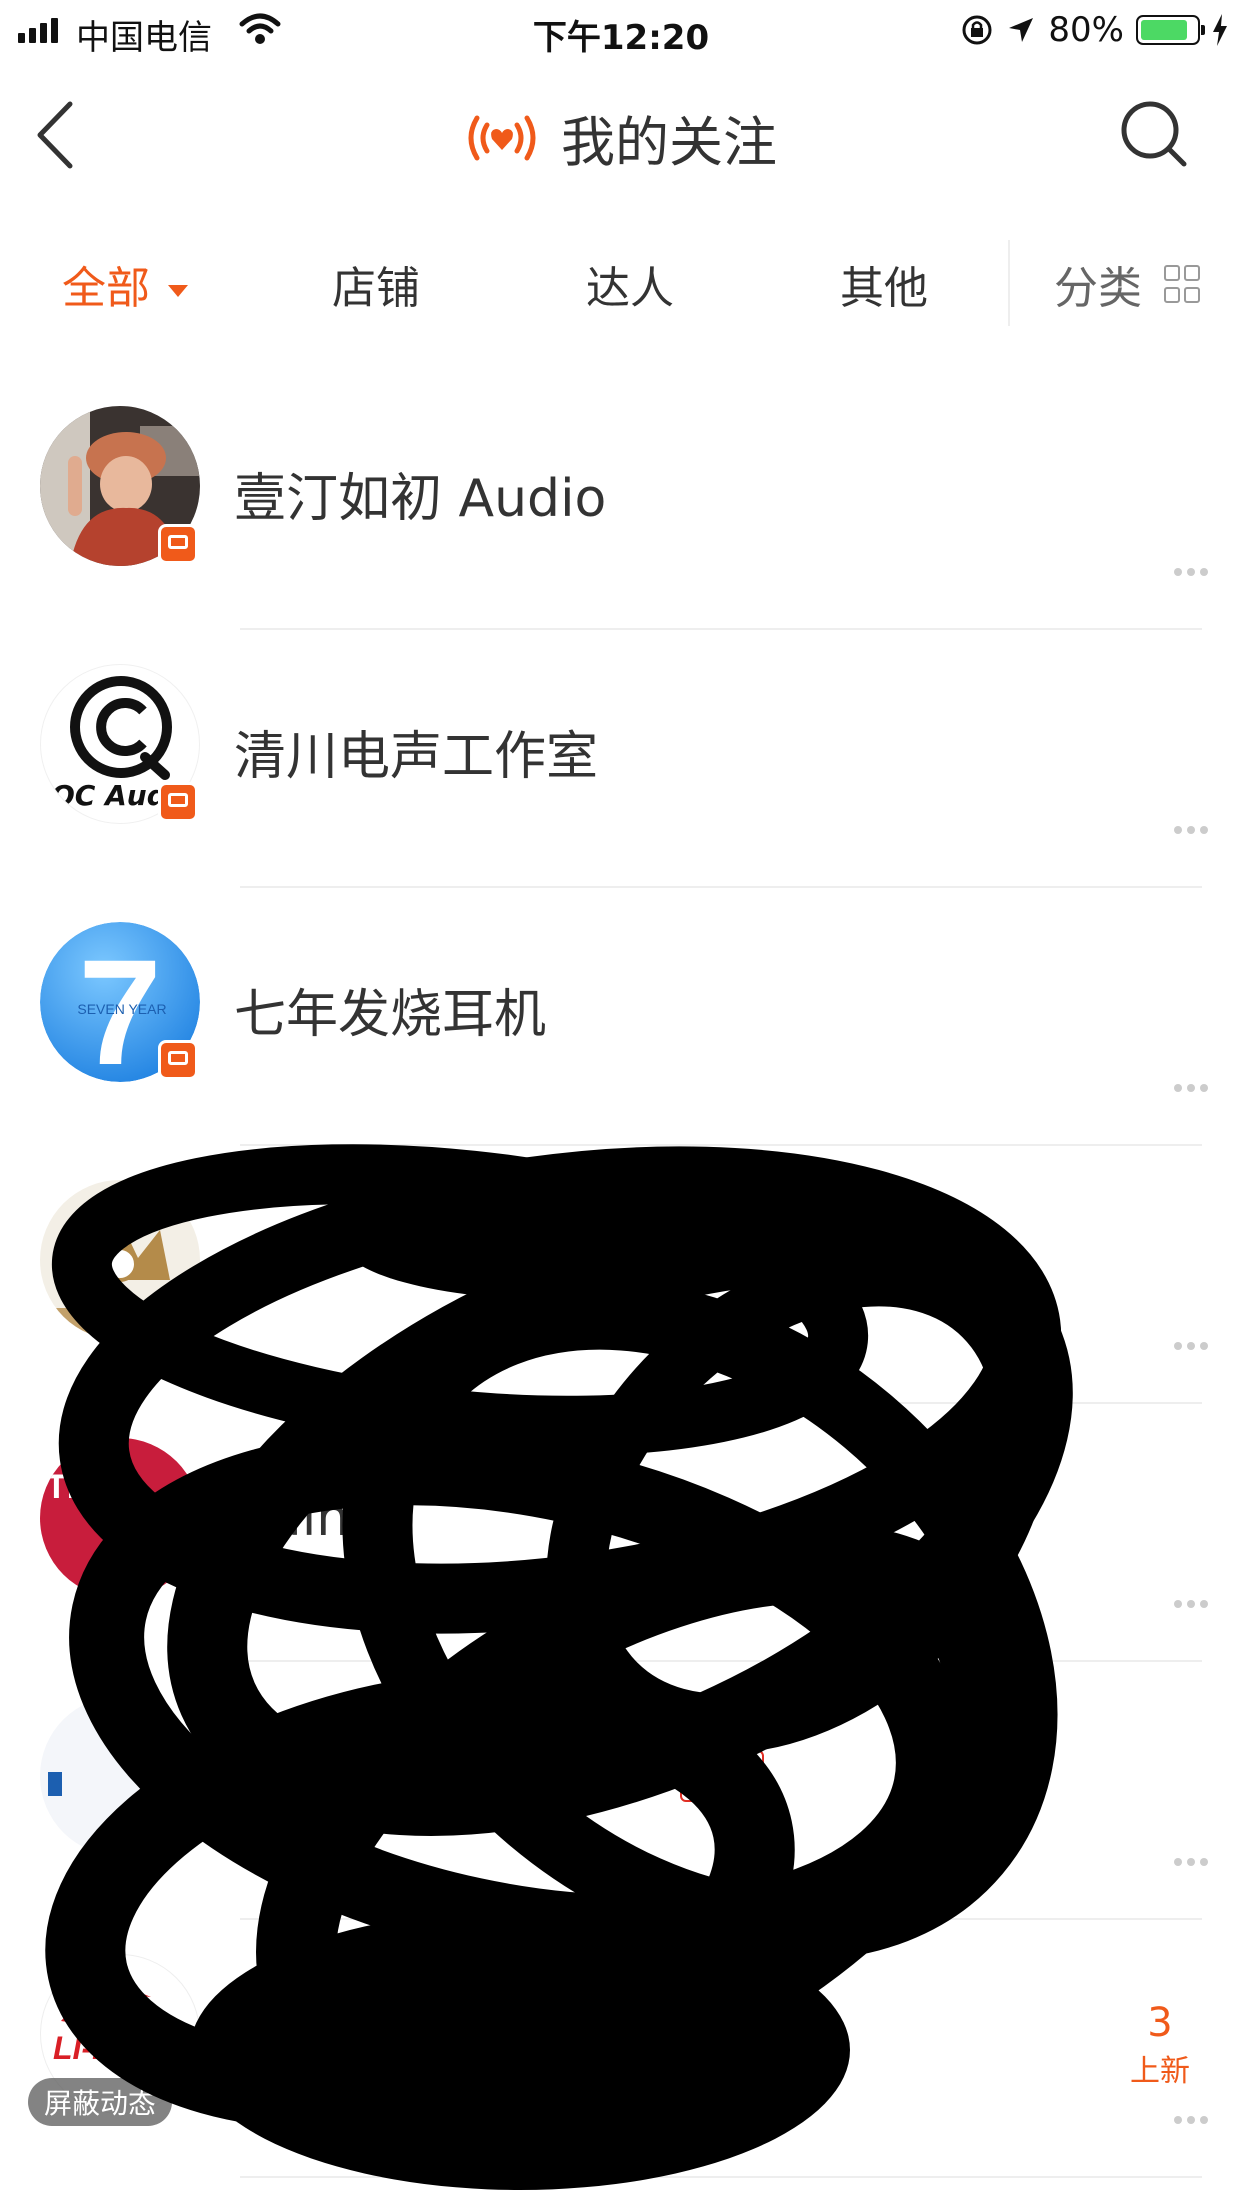 This screenshot has height=2208, width=1242. Describe the element at coordinates (106, 288) in the screenshot. I see `tab-all-label: 全部` at that location.